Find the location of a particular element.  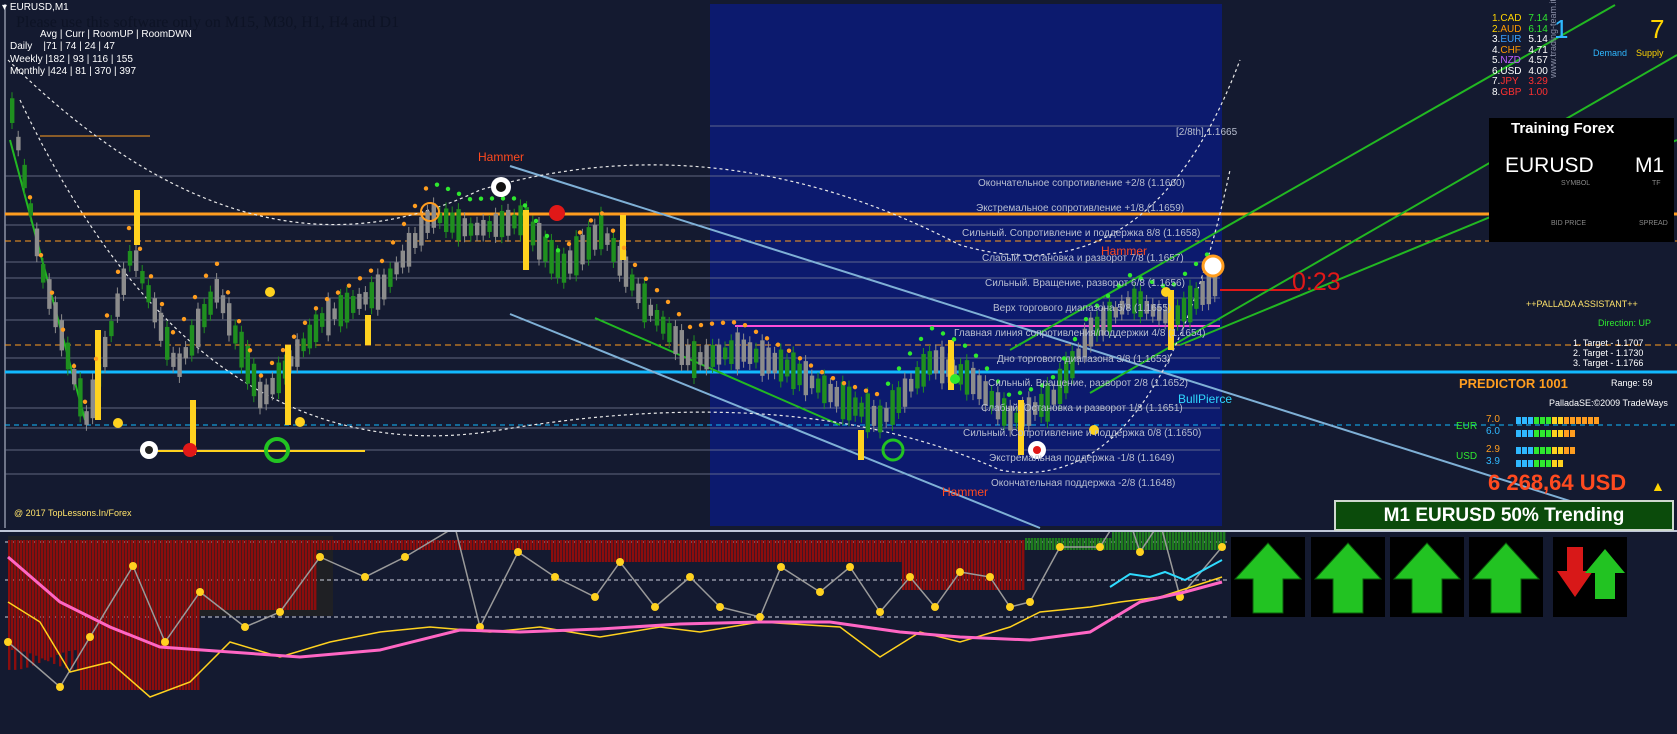

arrow-up-icon is located at coordinates (1268, 578).